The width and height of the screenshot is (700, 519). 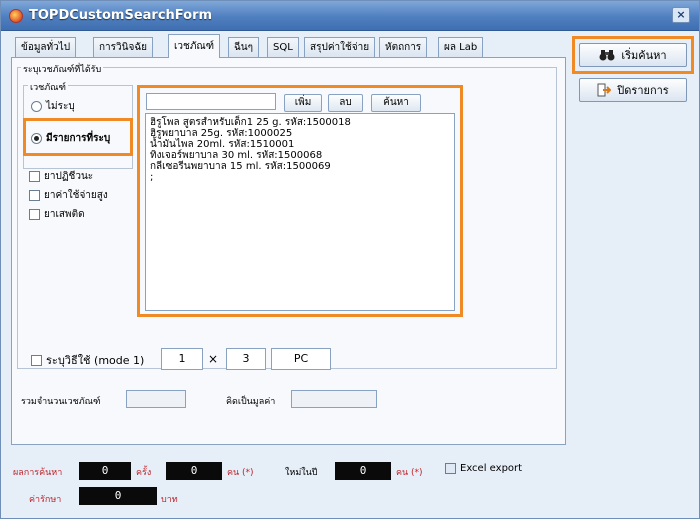 I want to click on excel-export-checkbox: Excel export, so click(x=483, y=468).